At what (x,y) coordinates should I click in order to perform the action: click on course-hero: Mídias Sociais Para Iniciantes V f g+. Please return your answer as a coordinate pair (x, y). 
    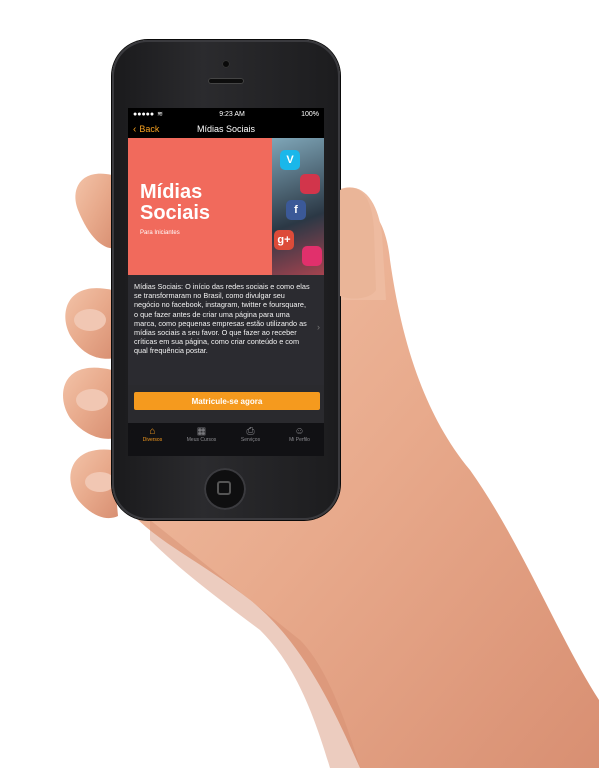
    Looking at the image, I should click on (226, 206).